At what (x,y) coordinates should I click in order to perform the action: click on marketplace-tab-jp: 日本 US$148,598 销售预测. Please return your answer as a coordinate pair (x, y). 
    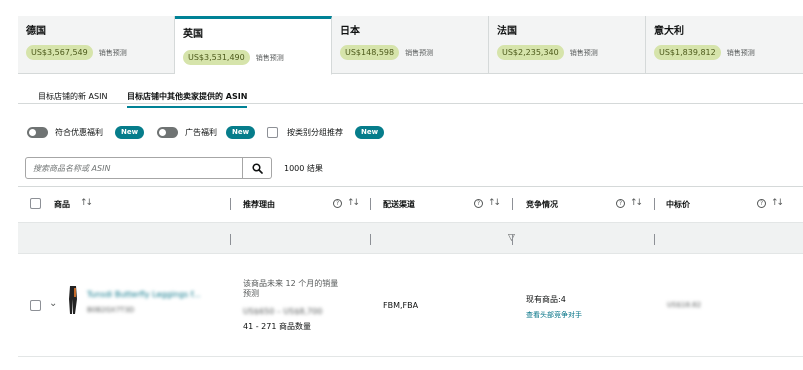
    Looking at the image, I should click on (410, 45).